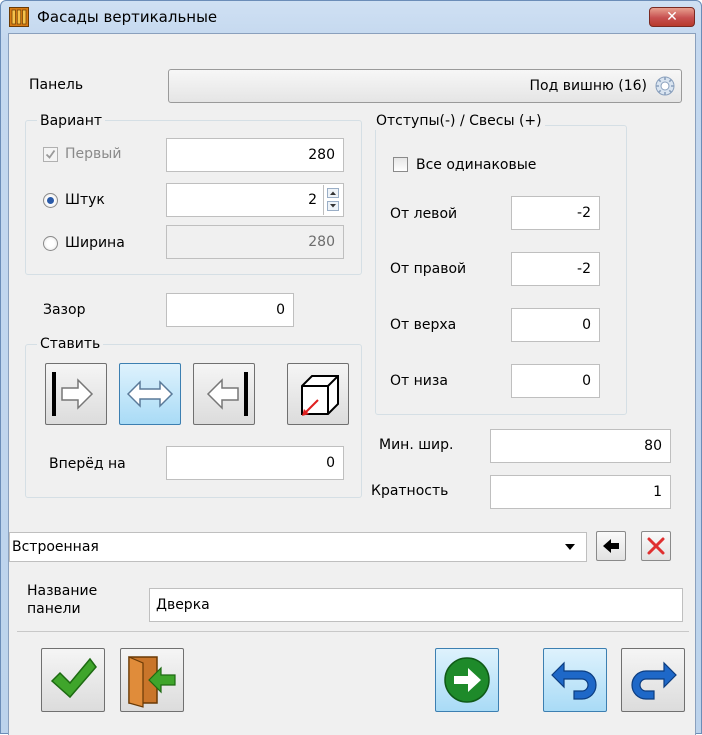  I want to click on panel-material-selector: Под вишню (16), so click(425, 86).